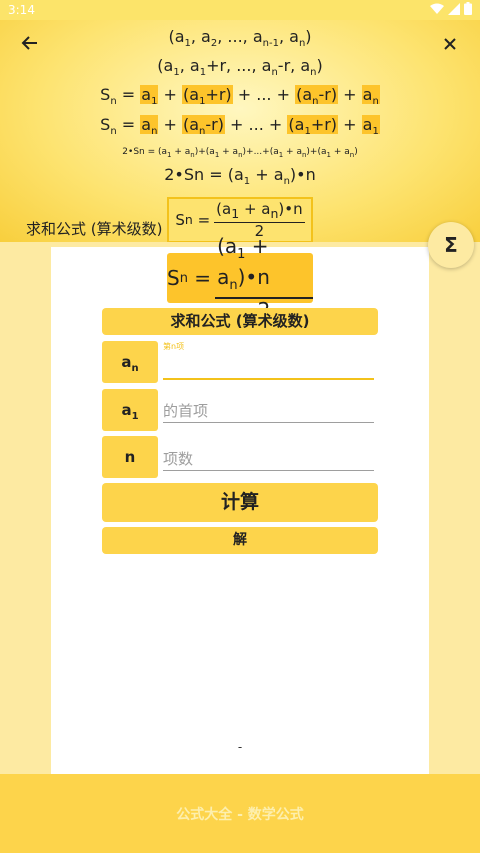  I want to click on close-button, so click(450, 46).